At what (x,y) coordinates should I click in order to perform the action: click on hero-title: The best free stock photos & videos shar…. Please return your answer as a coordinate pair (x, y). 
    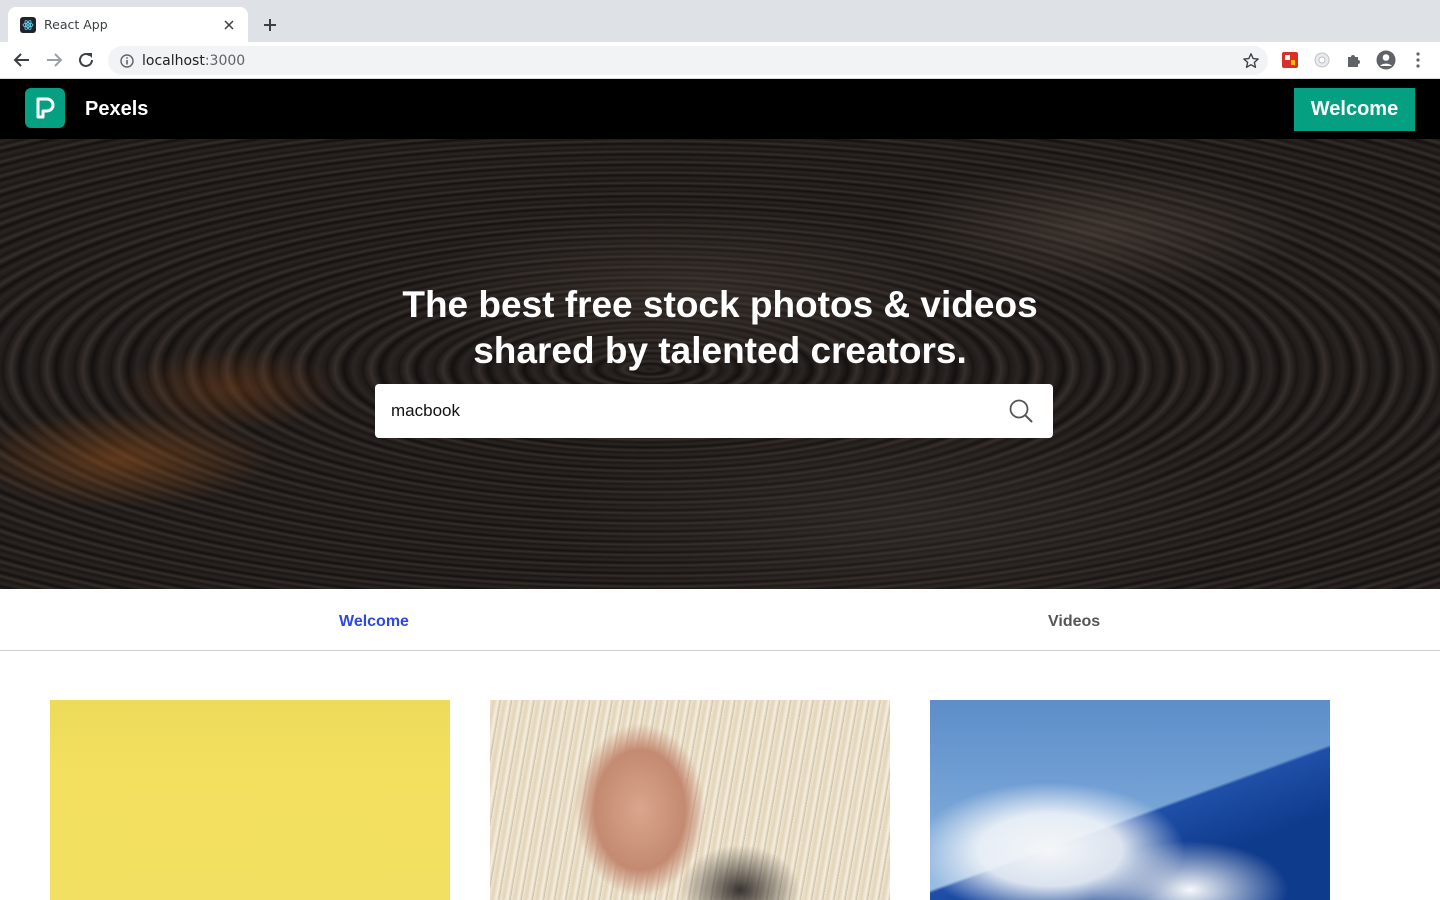
    Looking at the image, I should click on (720, 328).